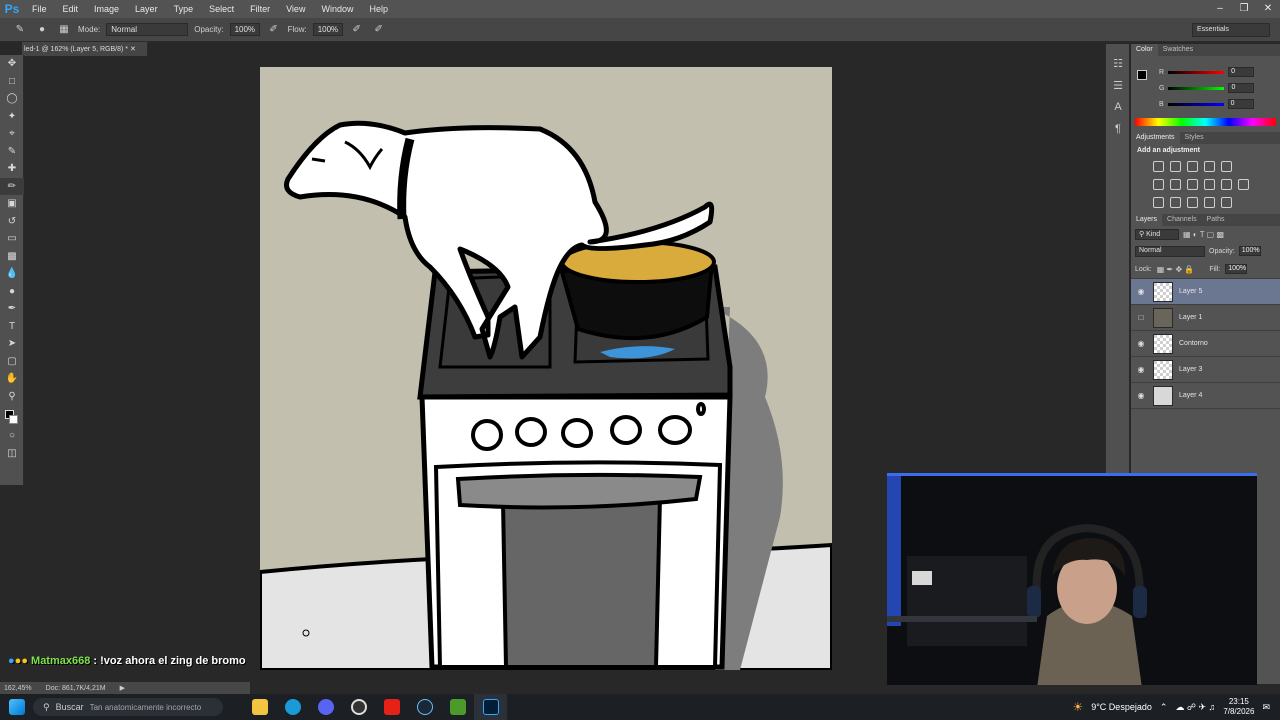 The width and height of the screenshot is (1280, 720). What do you see at coordinates (12, 454) in the screenshot?
I see `screen-mode-icon: ◫` at bounding box center [12, 454].